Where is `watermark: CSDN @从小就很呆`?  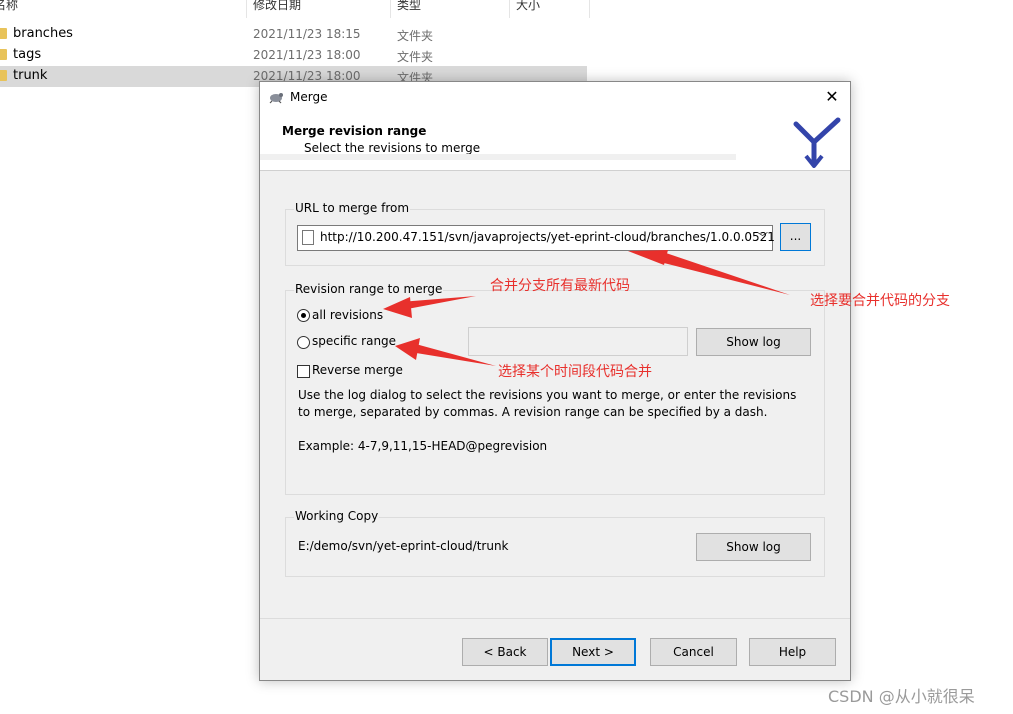 watermark: CSDN @从小就很呆 is located at coordinates (901, 696).